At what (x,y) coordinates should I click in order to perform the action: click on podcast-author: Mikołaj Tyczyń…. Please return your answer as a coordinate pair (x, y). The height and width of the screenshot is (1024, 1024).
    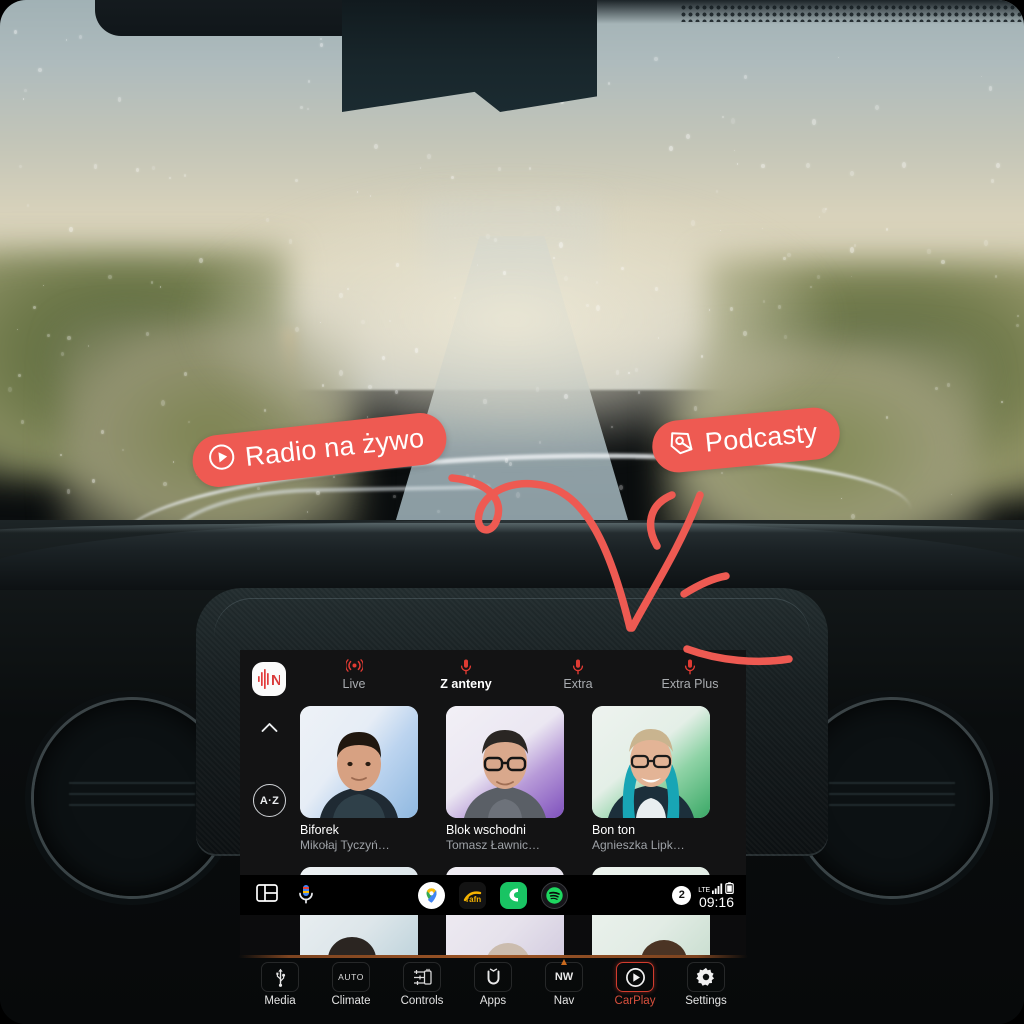
    Looking at the image, I should click on (345, 845).